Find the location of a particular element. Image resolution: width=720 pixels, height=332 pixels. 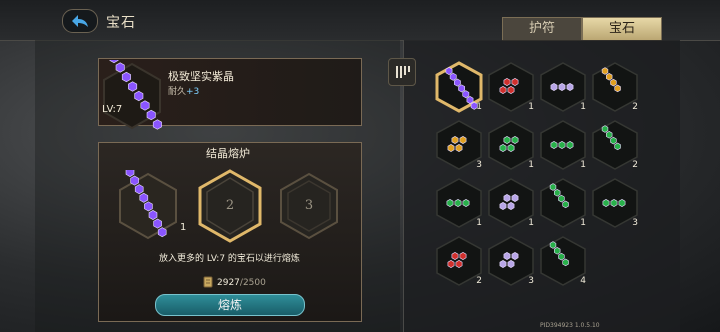

furnace-slot-1-count: 1 is located at coordinates (183, 227).